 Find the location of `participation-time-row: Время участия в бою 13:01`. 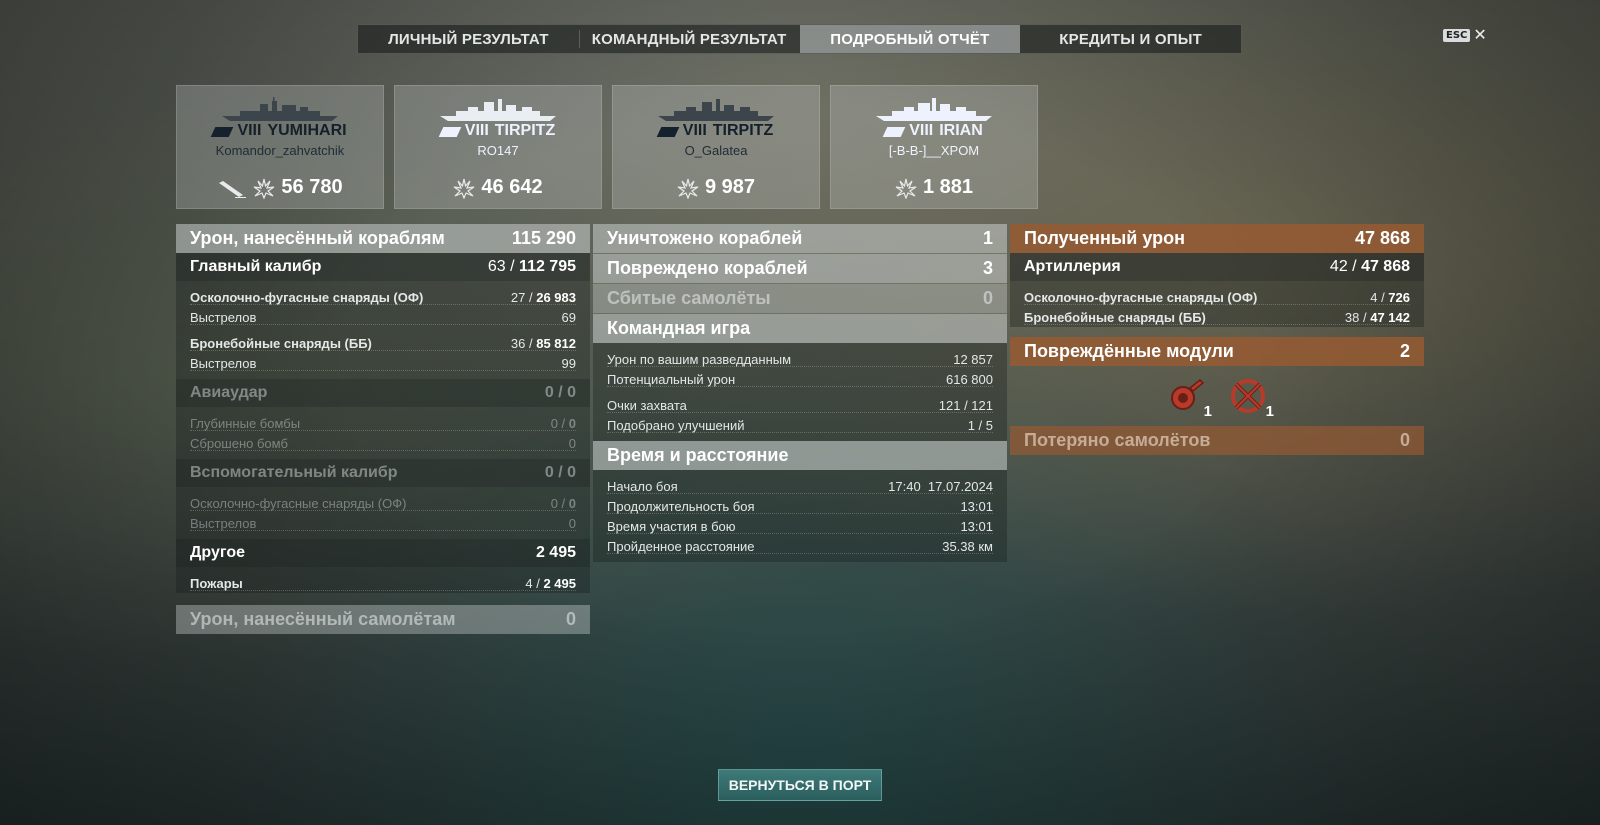

participation-time-row: Время участия в бою 13:01 is located at coordinates (800, 526).